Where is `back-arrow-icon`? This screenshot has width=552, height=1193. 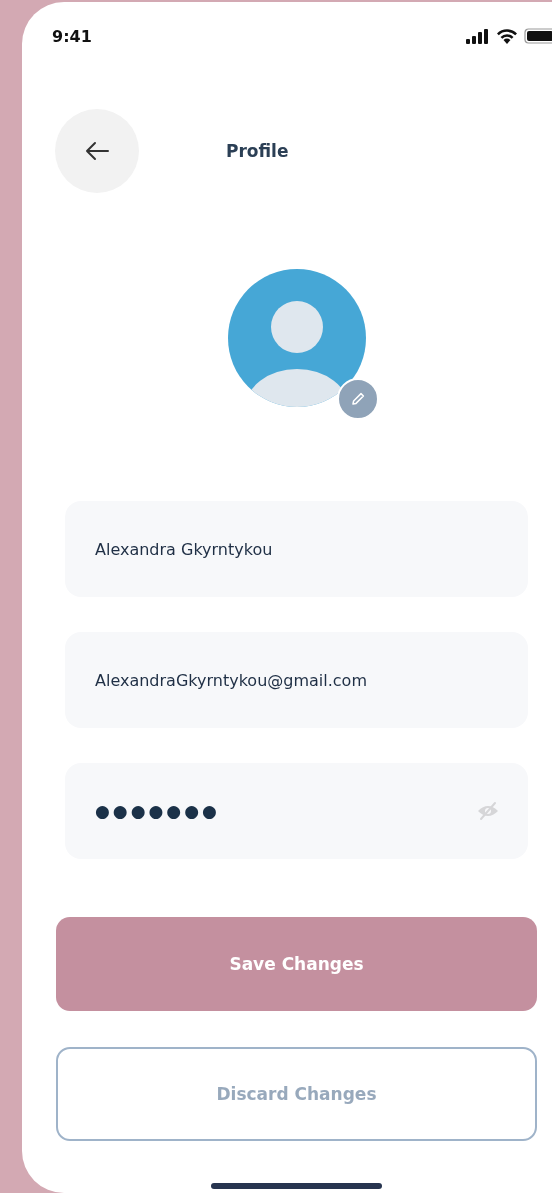
back-arrow-icon is located at coordinates (97, 151).